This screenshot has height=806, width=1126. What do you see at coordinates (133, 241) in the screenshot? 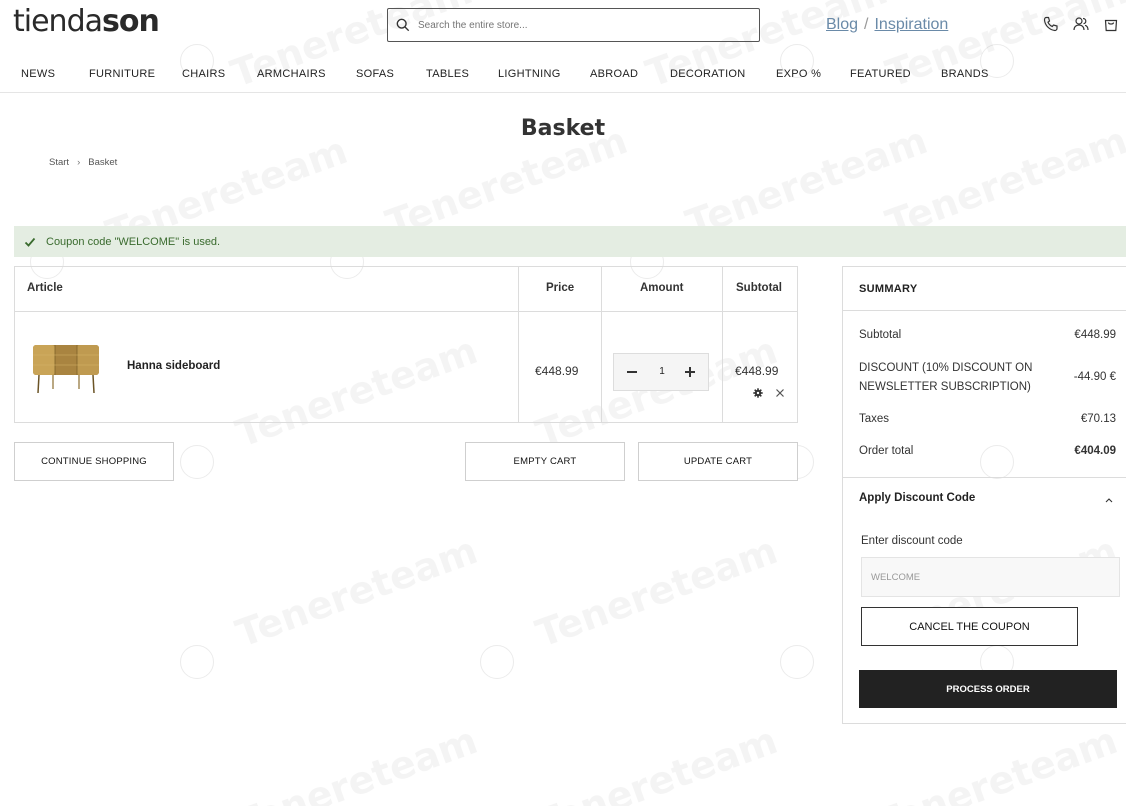
I see `coupon-success-text: Coupon code "WELCOME" is used.` at bounding box center [133, 241].